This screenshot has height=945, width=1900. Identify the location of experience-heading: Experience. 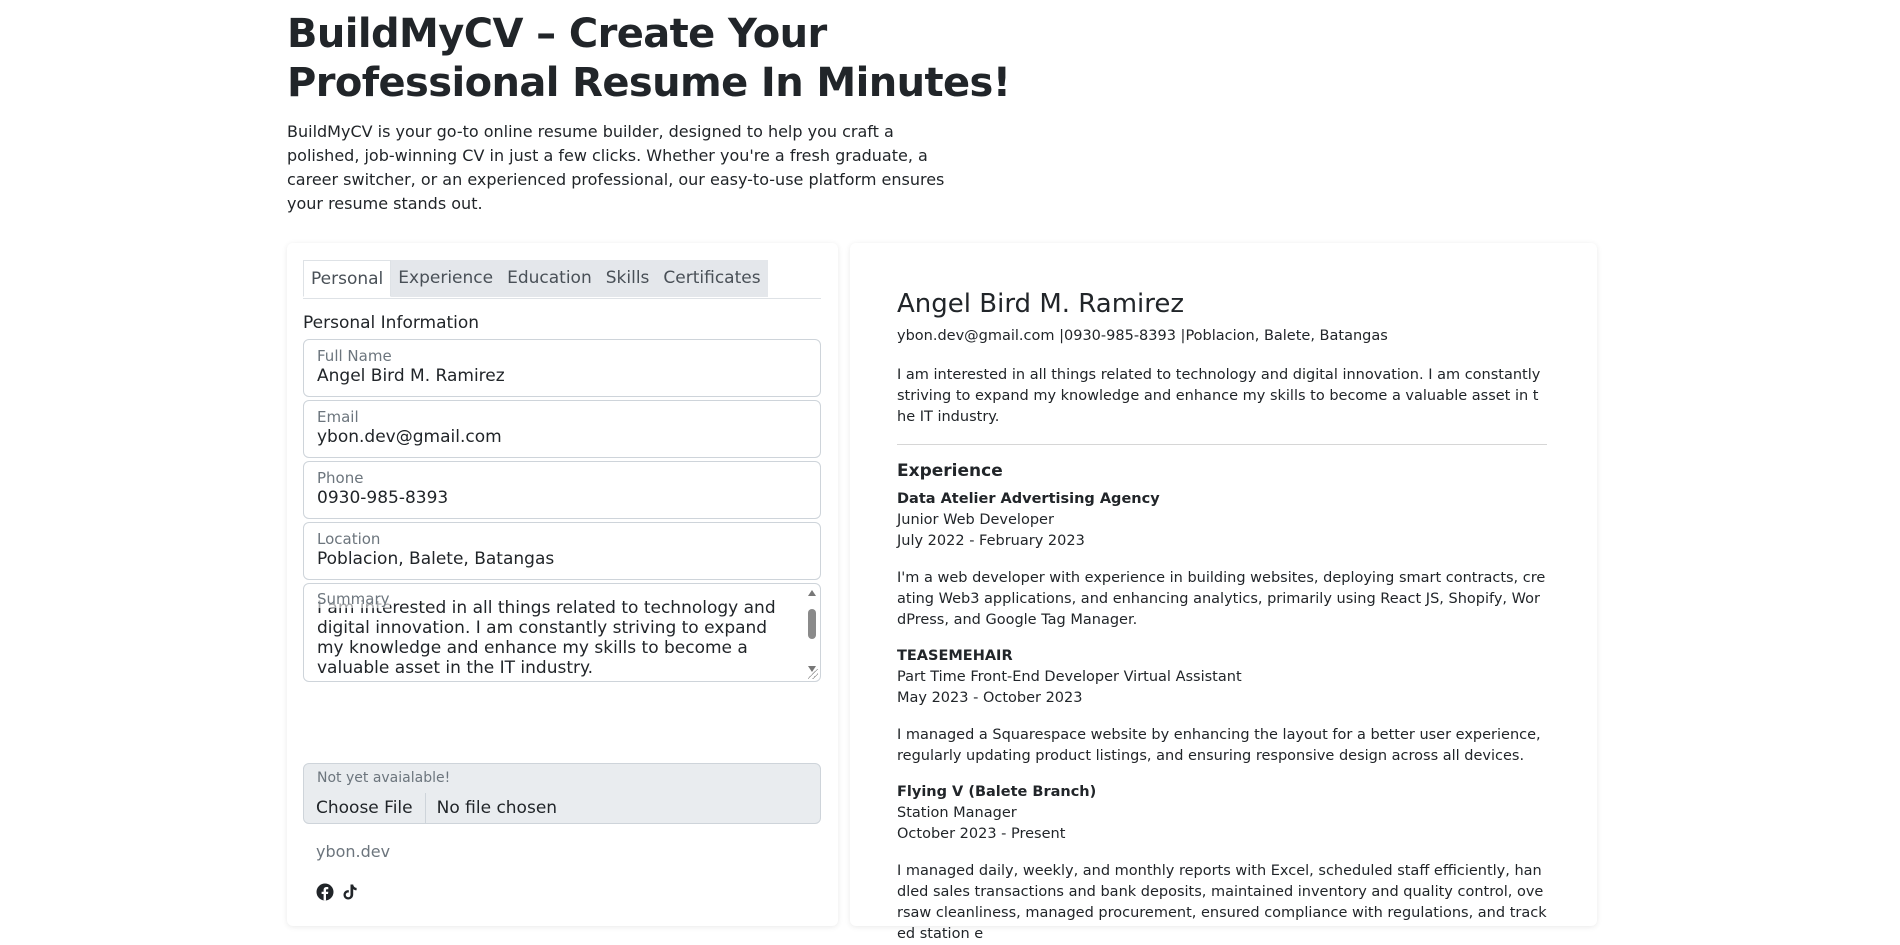
(950, 471).